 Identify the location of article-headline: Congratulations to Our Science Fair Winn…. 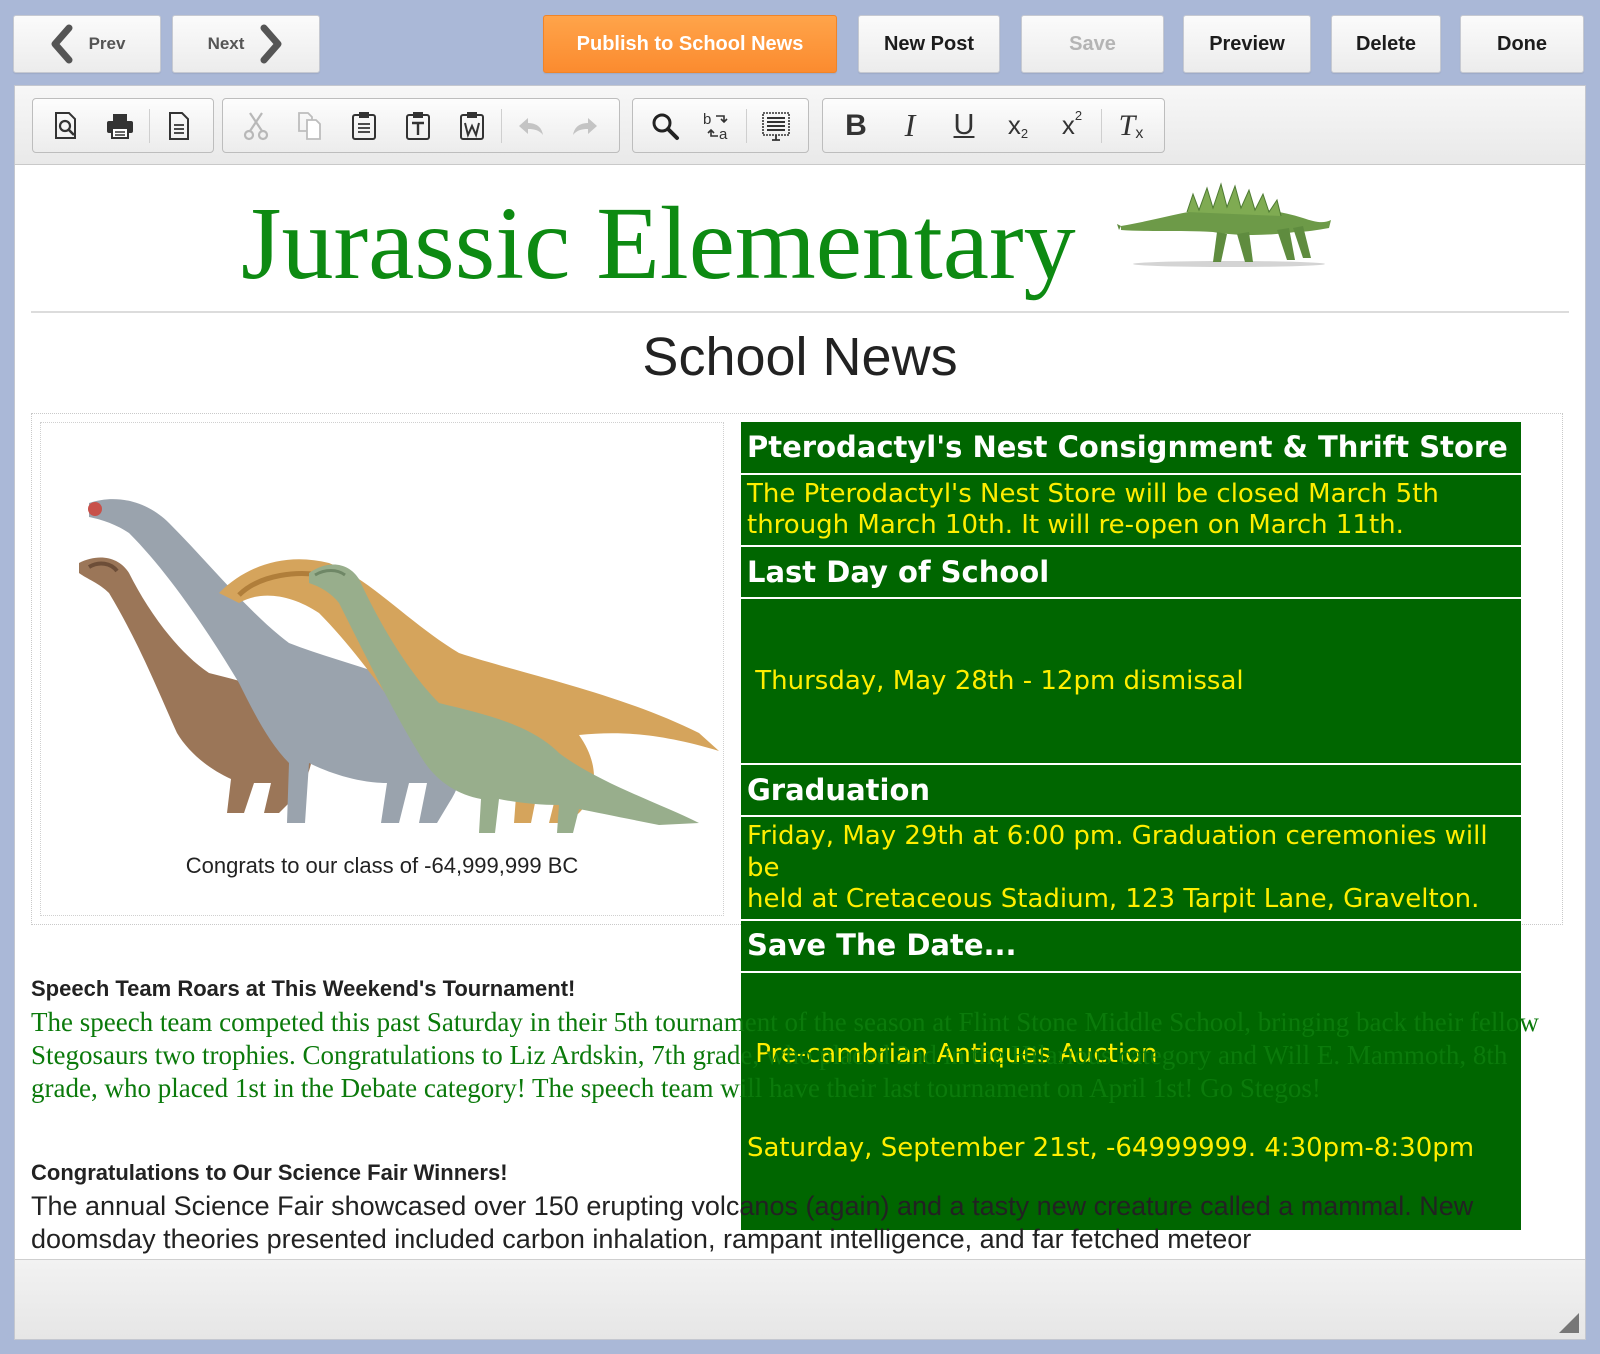
(269, 1172).